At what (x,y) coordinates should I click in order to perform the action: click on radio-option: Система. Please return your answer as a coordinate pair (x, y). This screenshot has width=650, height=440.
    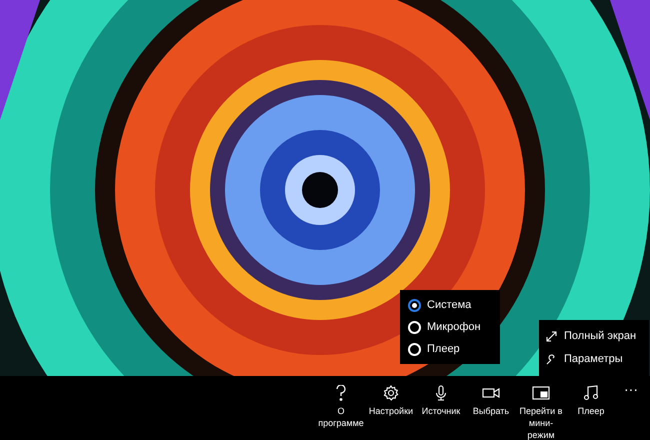
    Looking at the image, I should click on (450, 305).